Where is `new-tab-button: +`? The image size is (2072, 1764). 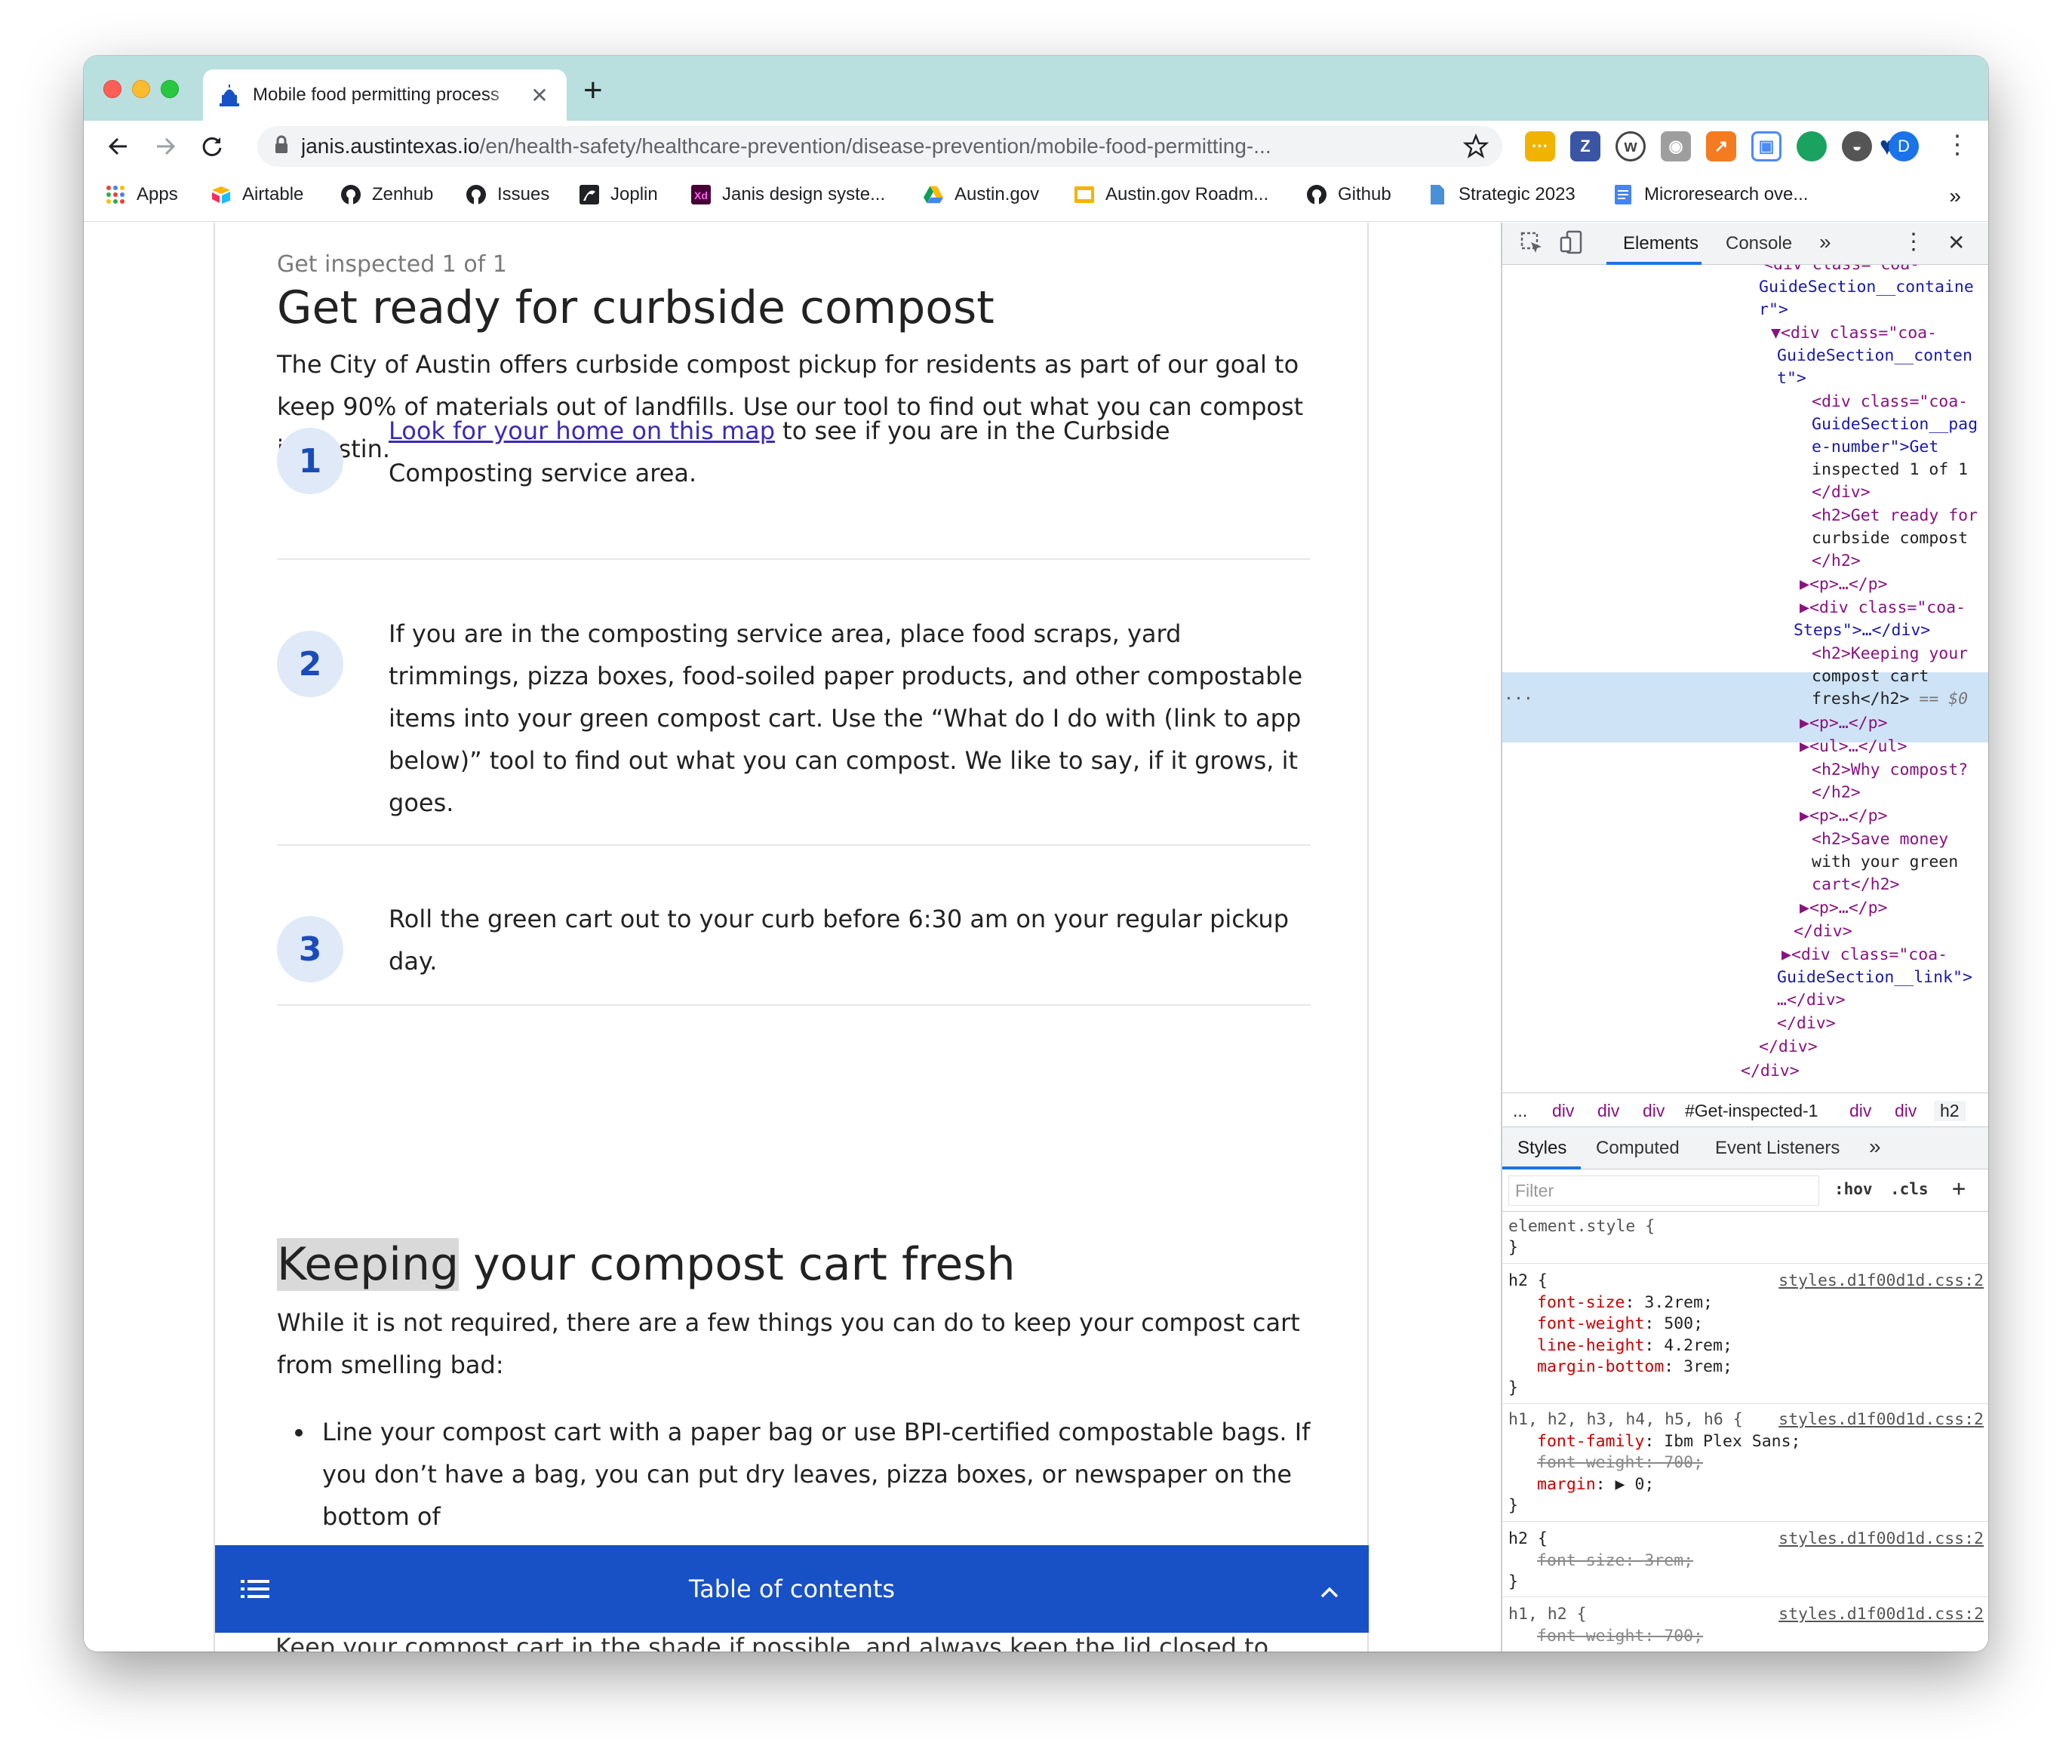 new-tab-button: + is located at coordinates (593, 90).